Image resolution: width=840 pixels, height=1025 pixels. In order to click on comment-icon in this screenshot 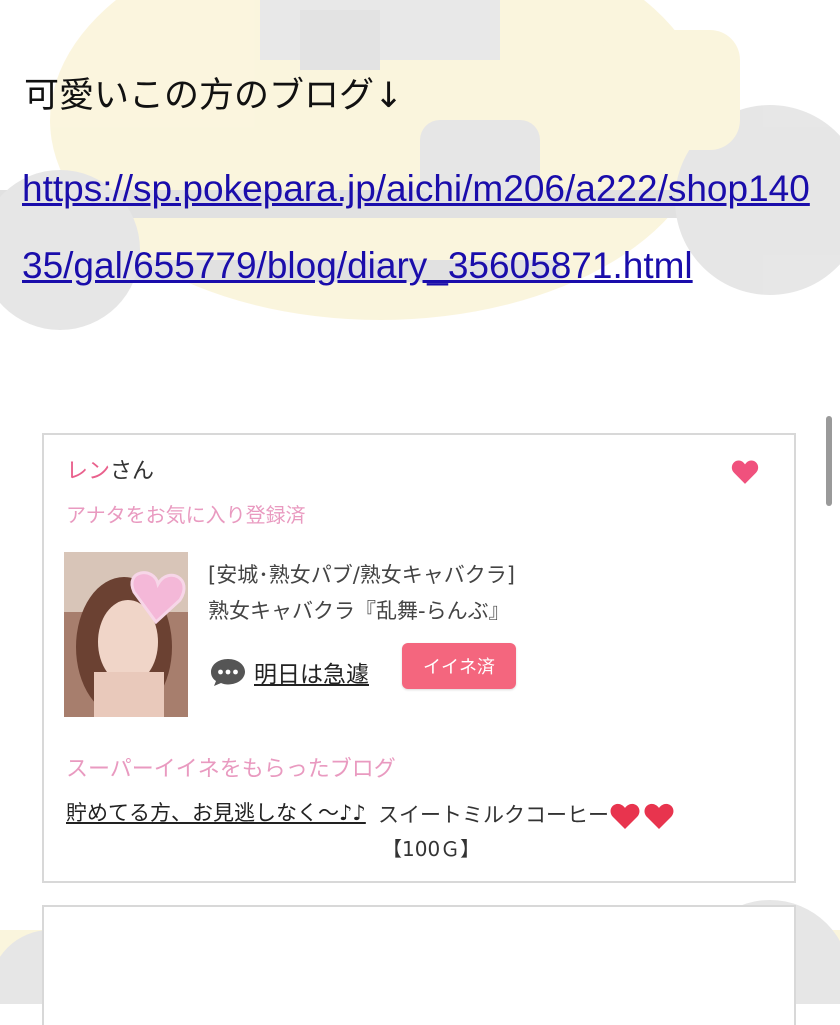, I will do `click(228, 672)`.